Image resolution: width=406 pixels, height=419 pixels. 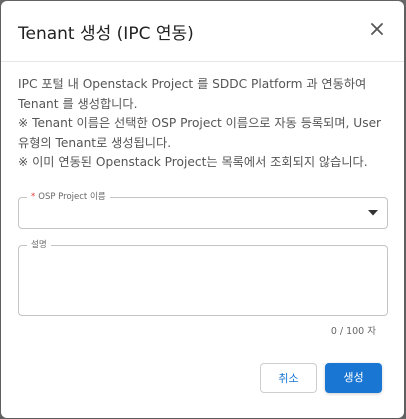 I want to click on char-counter: 0 / 100 자, so click(x=353, y=331).